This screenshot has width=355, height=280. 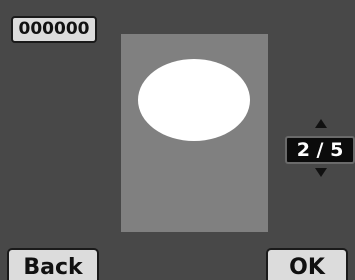 What do you see at coordinates (53, 264) in the screenshot?
I see `back-button: Back` at bounding box center [53, 264].